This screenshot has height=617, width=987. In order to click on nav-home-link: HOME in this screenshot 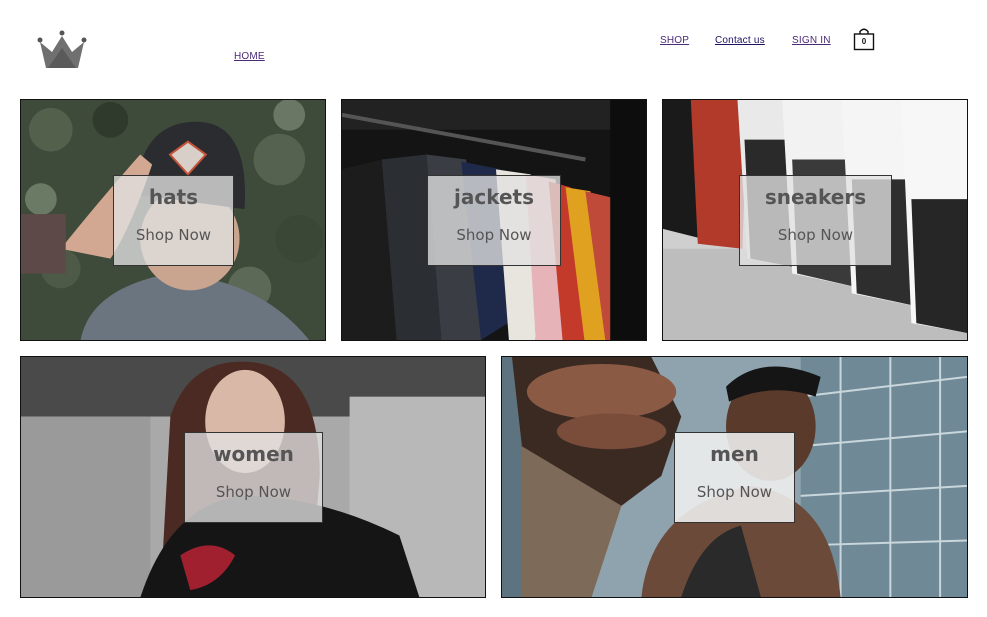, I will do `click(249, 56)`.